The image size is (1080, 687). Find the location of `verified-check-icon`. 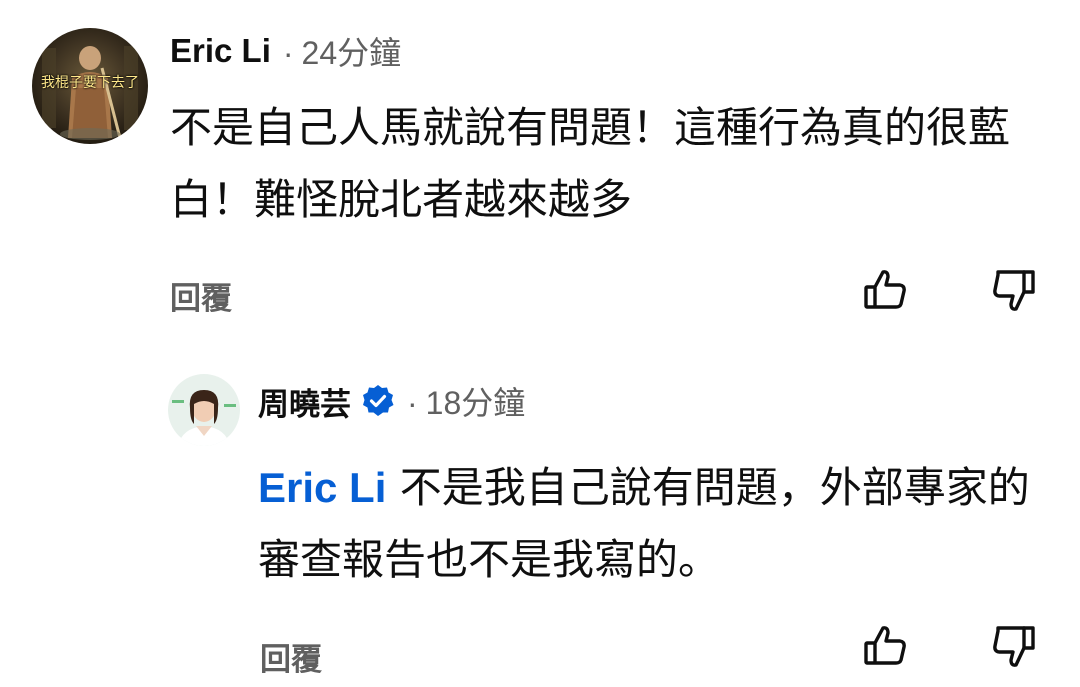

verified-check-icon is located at coordinates (378, 401).